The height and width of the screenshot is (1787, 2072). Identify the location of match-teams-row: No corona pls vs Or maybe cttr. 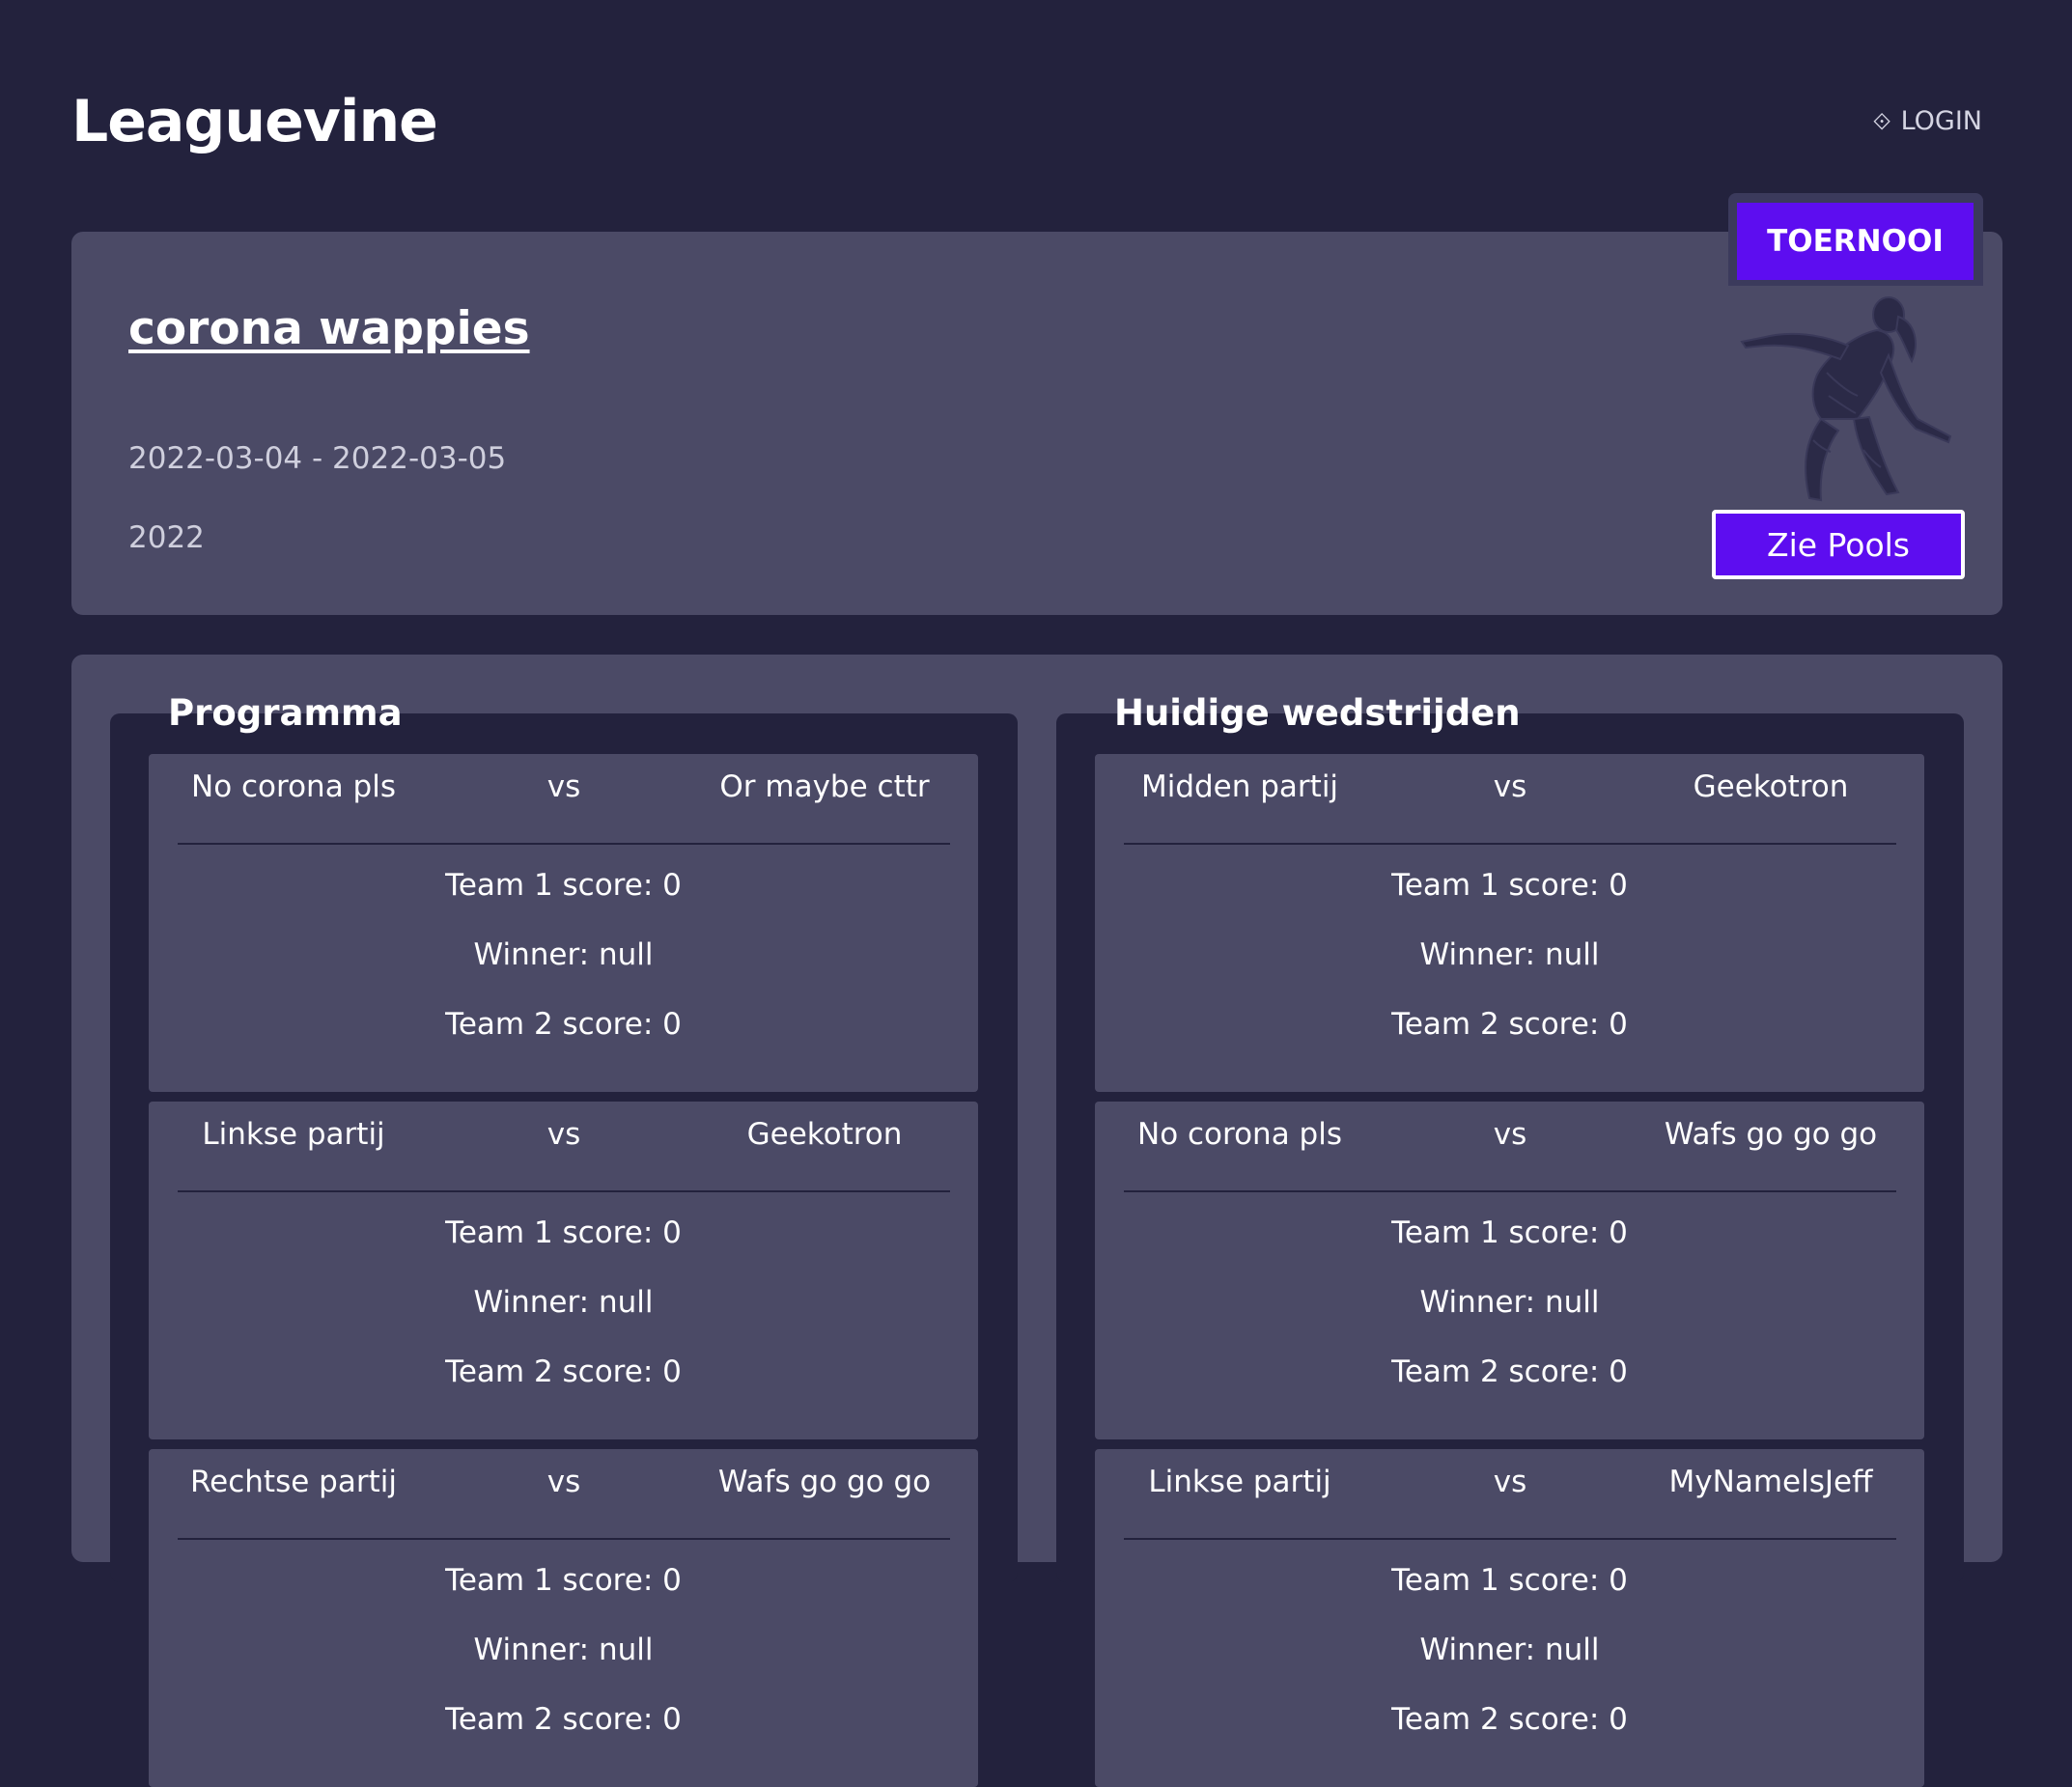
(563, 798).